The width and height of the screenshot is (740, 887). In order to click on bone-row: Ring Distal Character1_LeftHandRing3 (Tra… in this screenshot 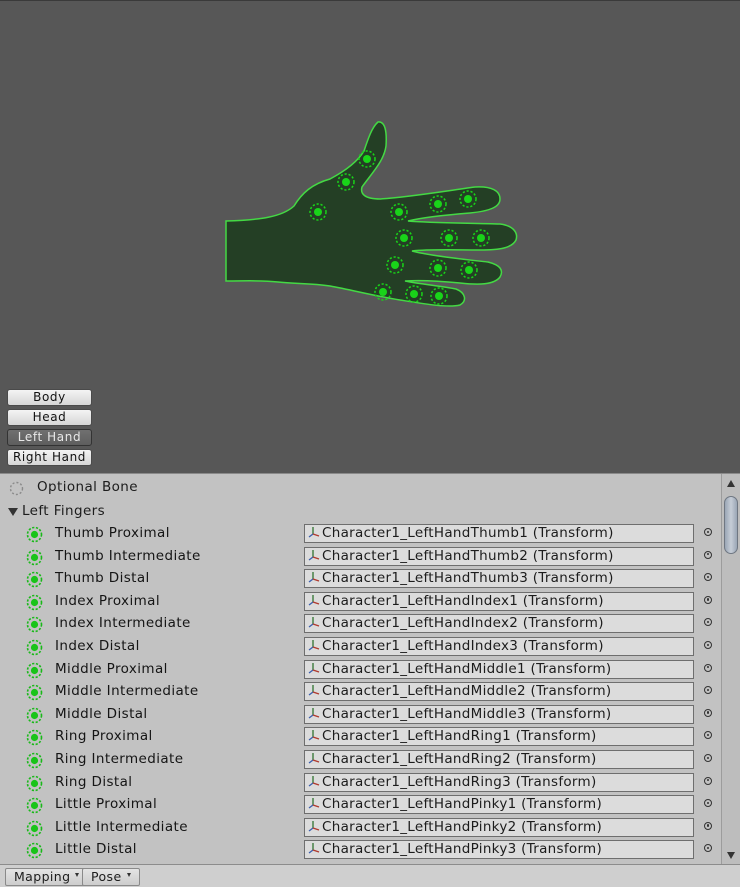, I will do `click(360, 783)`.